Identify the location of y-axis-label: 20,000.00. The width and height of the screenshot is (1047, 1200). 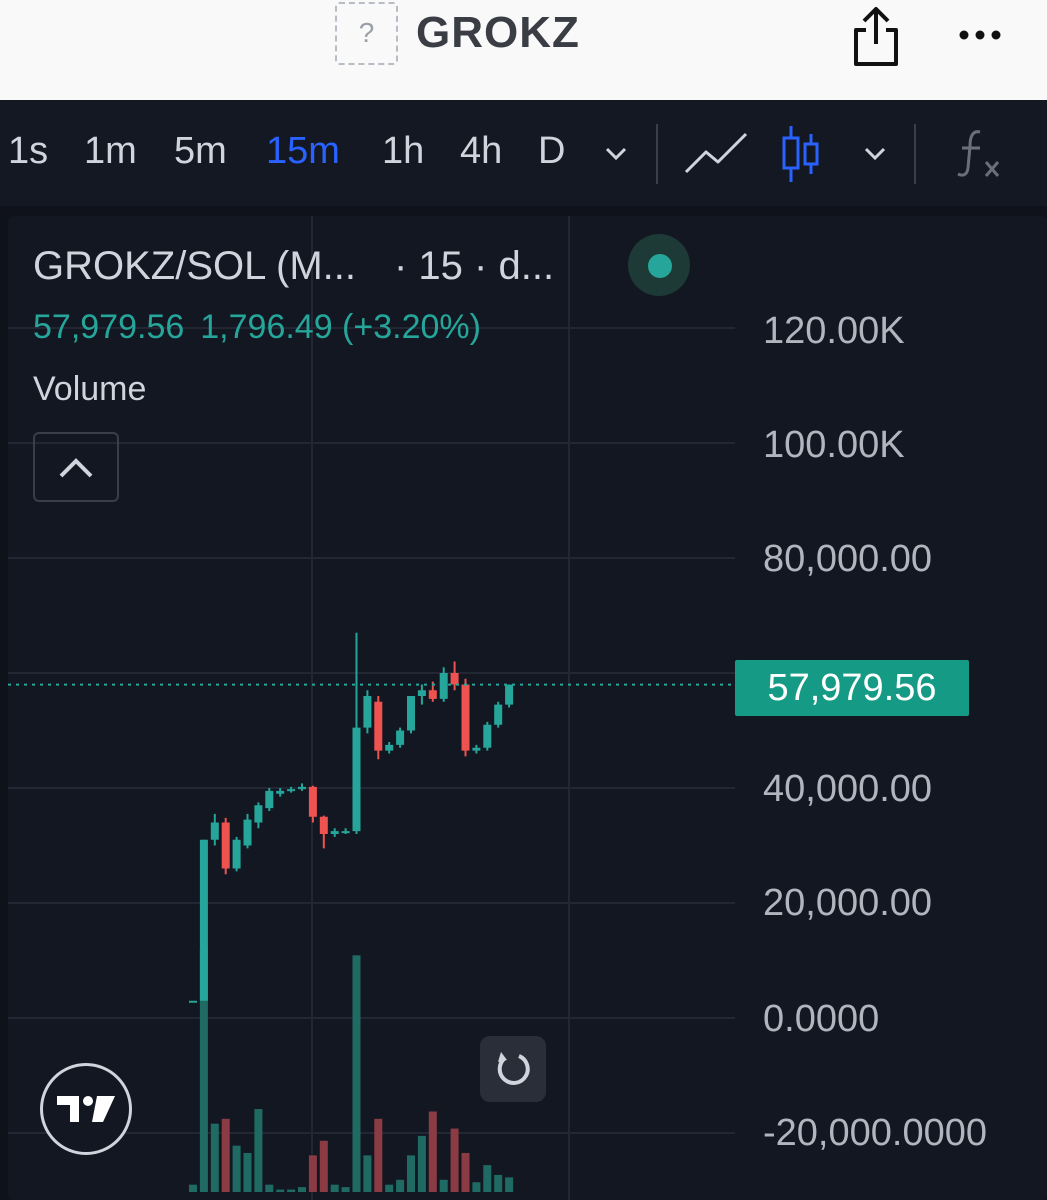
(848, 903).